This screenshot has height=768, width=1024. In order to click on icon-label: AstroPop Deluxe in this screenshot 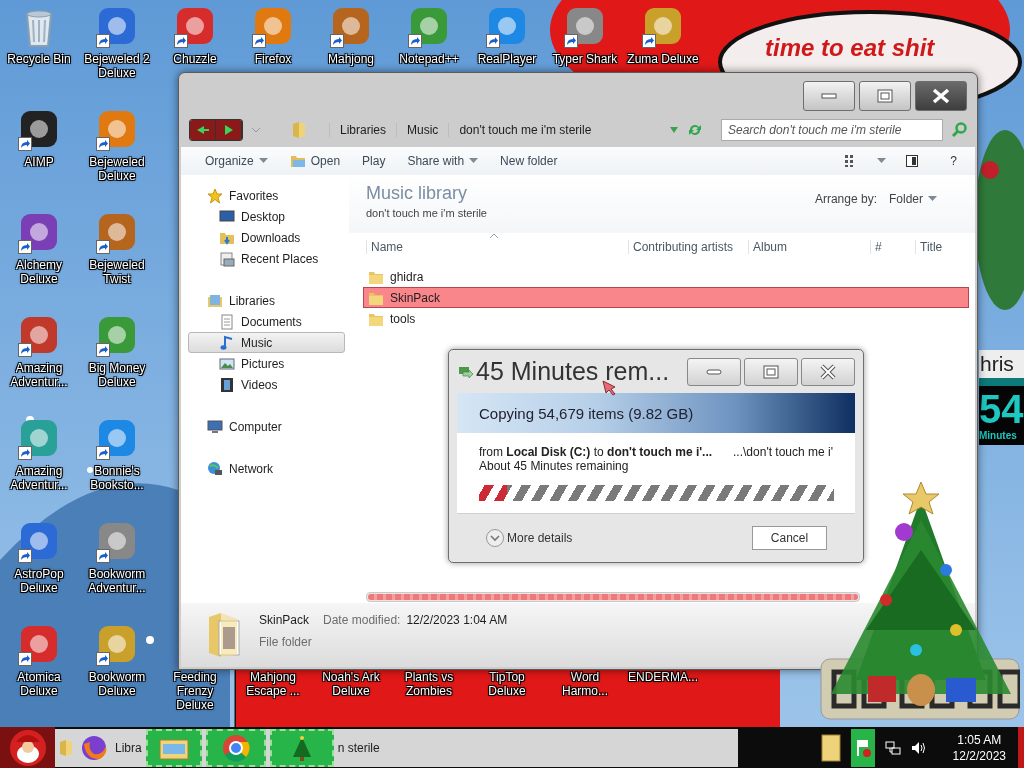, I will do `click(39, 581)`.